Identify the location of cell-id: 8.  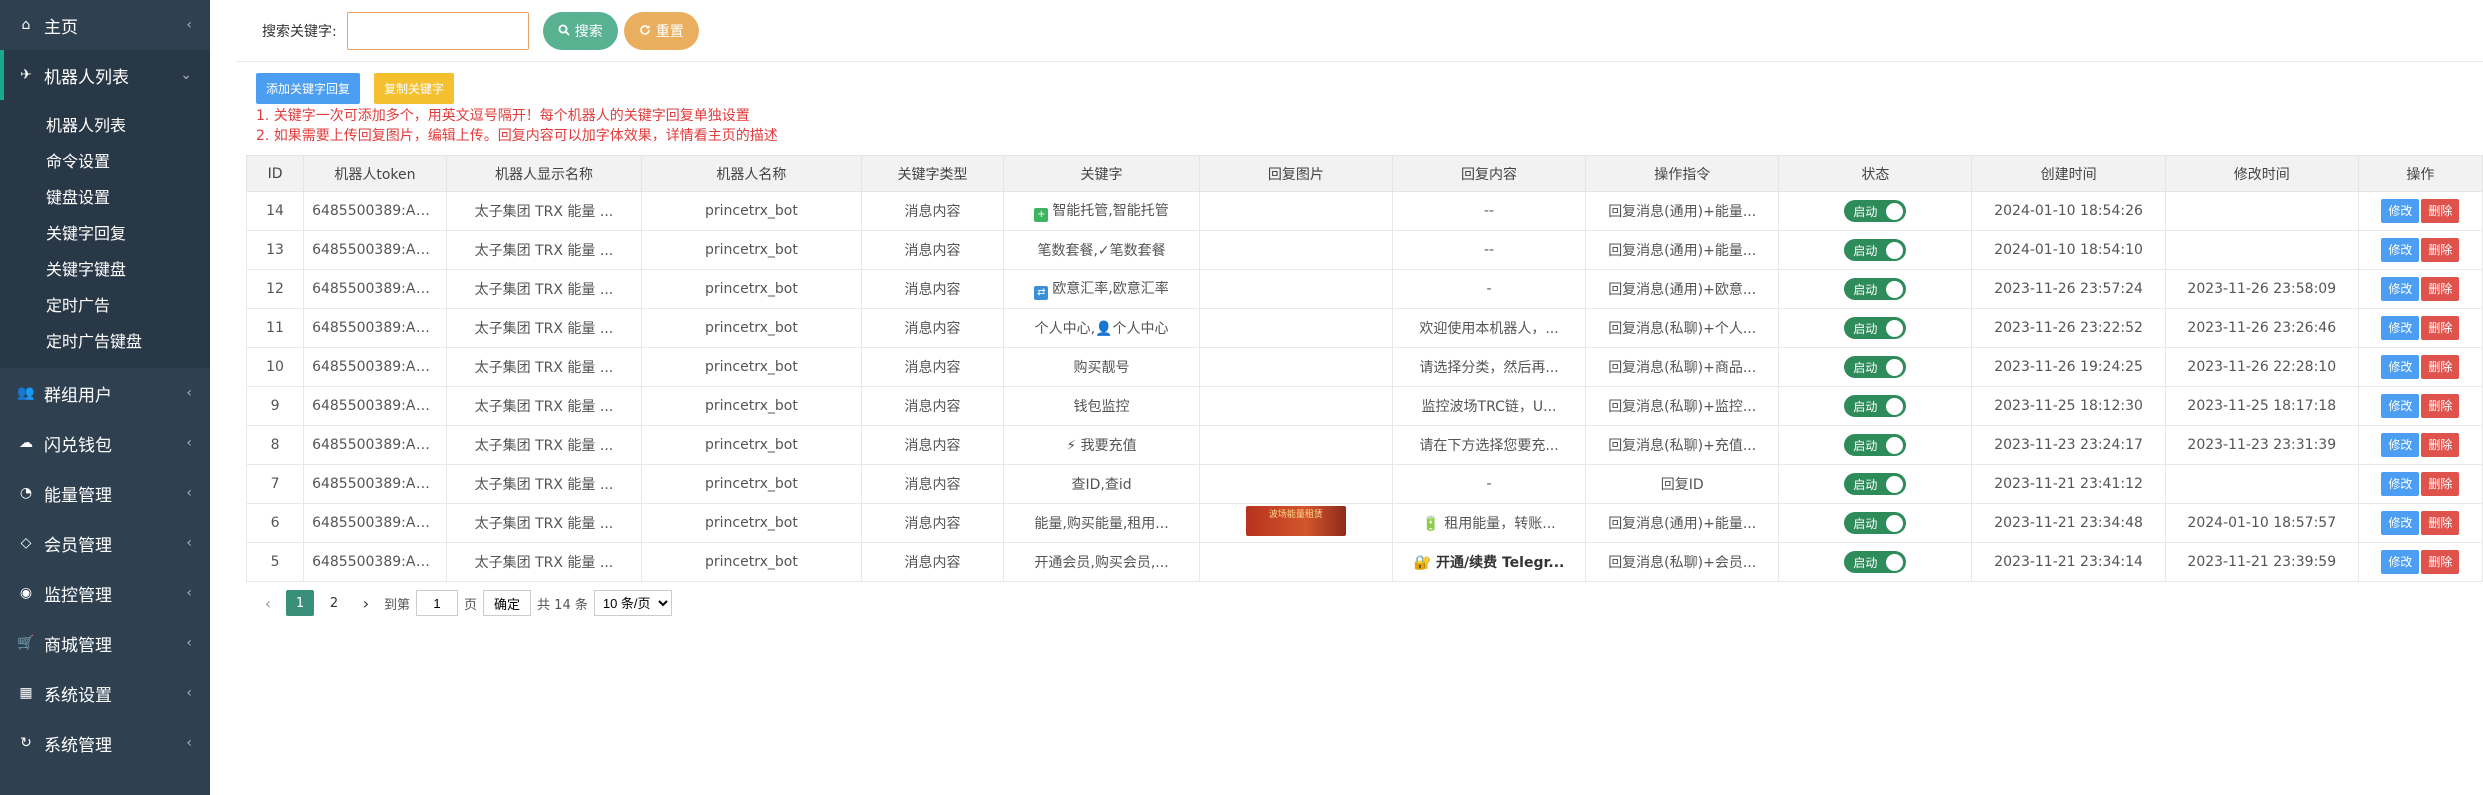
(275, 445).